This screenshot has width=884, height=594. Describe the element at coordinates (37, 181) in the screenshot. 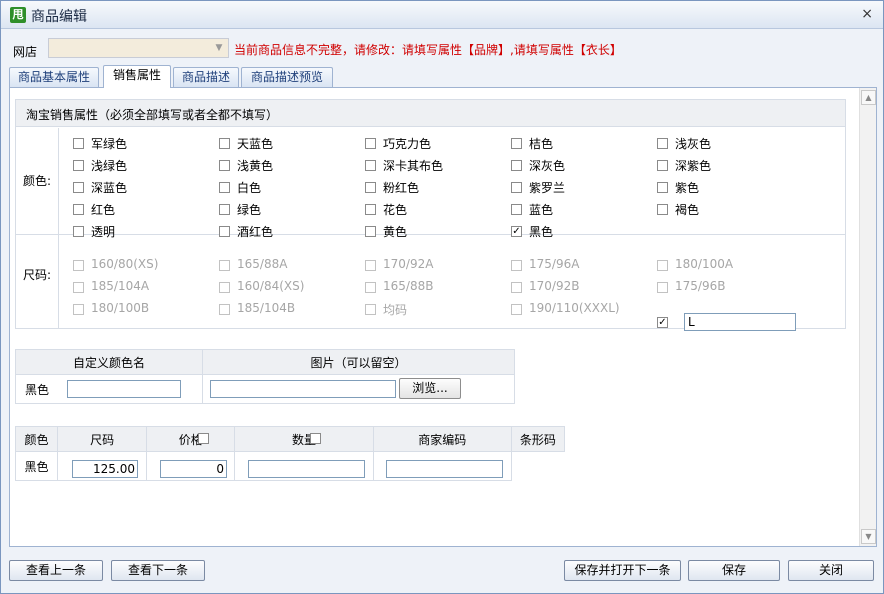

I see `color-row-label: 颜色:` at that location.